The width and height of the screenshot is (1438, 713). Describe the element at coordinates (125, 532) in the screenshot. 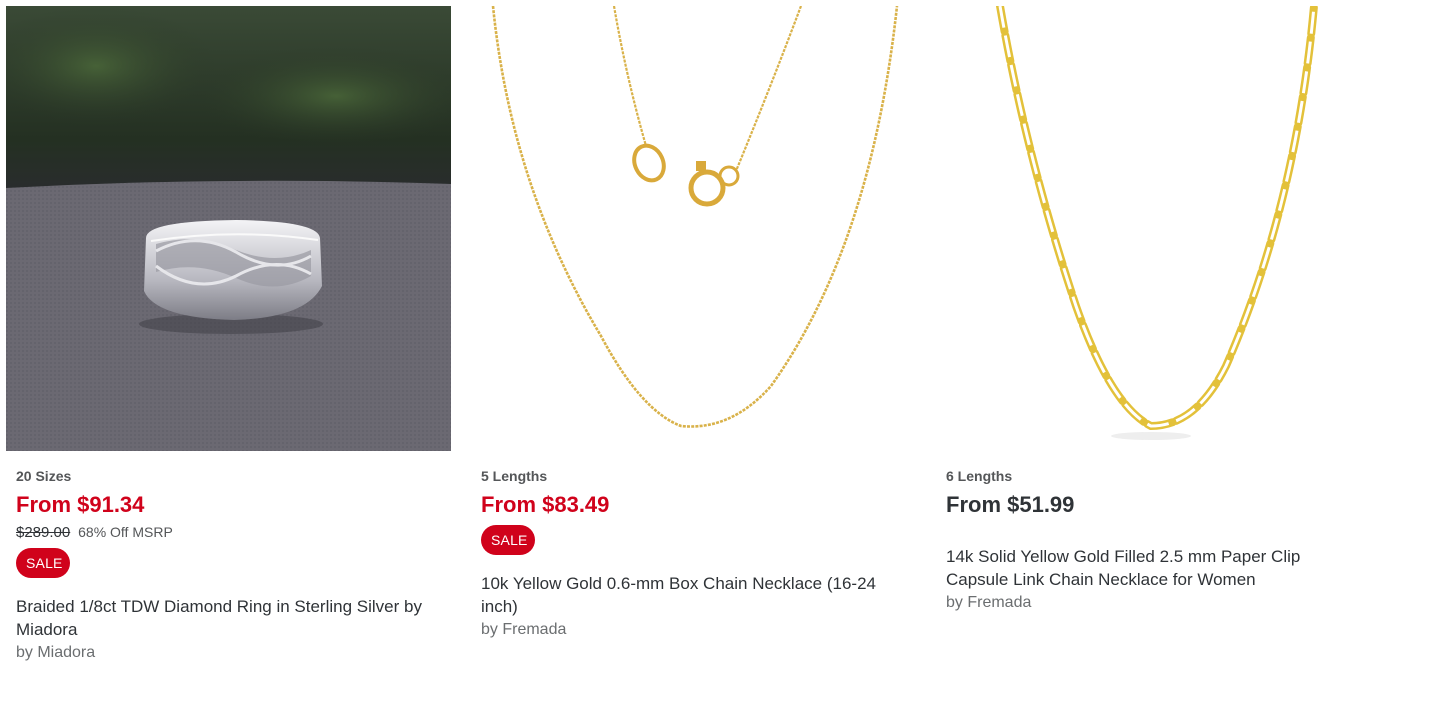

I see `discount-text: 68% Off MSRP` at that location.